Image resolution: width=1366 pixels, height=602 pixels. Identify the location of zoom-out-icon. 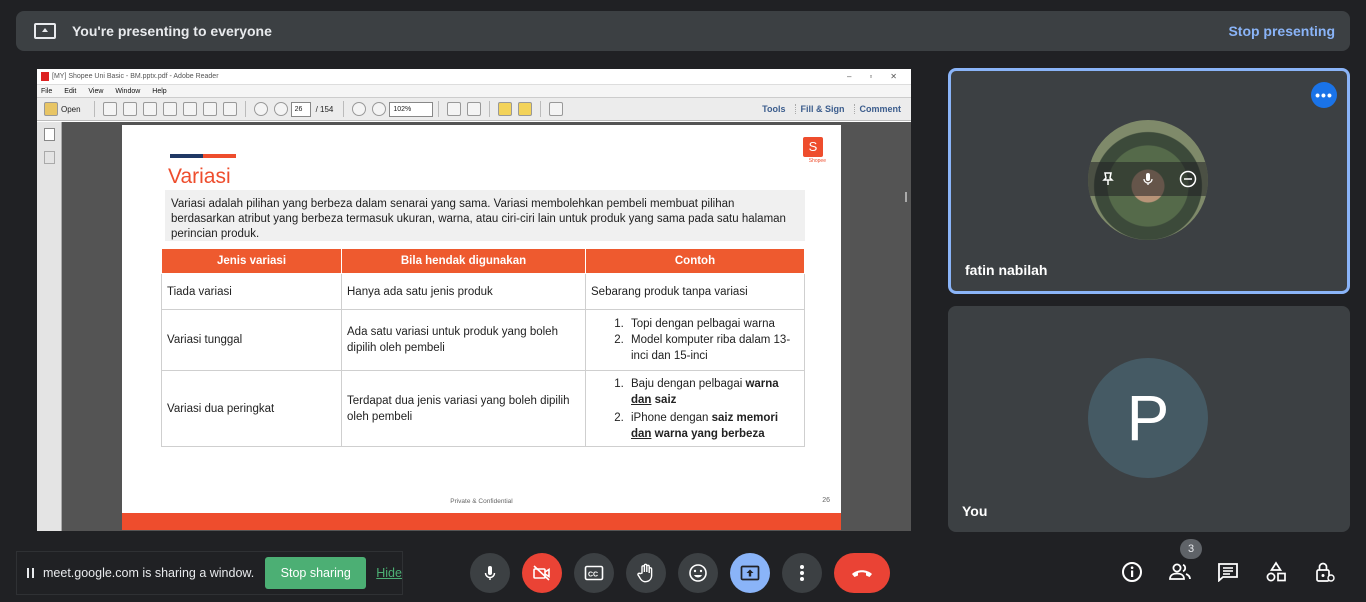
(359, 109).